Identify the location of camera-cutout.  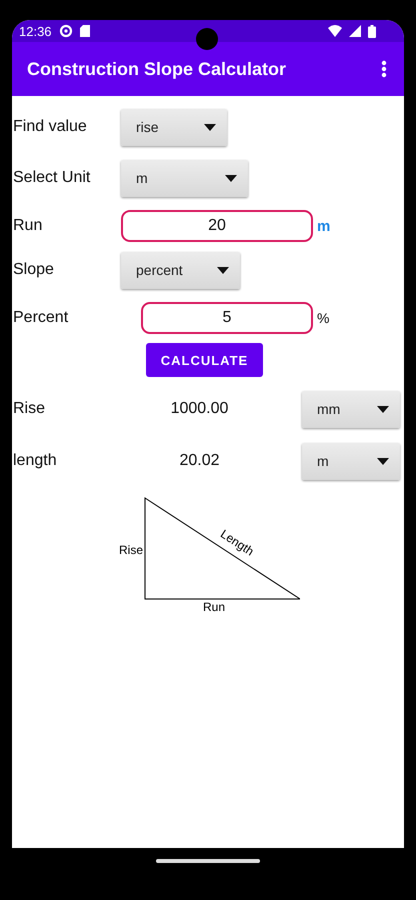
(207, 39).